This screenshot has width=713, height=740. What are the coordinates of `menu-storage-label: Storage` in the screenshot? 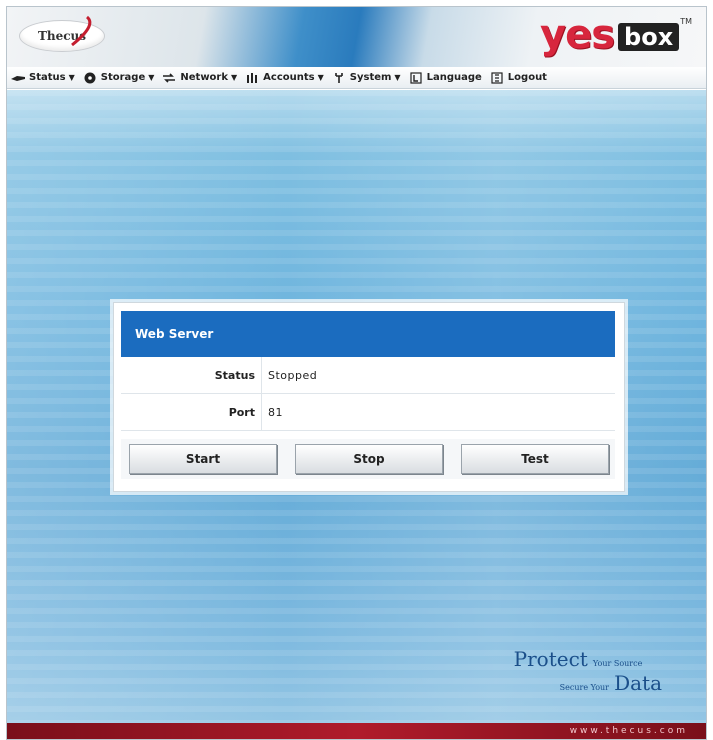 It's located at (123, 77).